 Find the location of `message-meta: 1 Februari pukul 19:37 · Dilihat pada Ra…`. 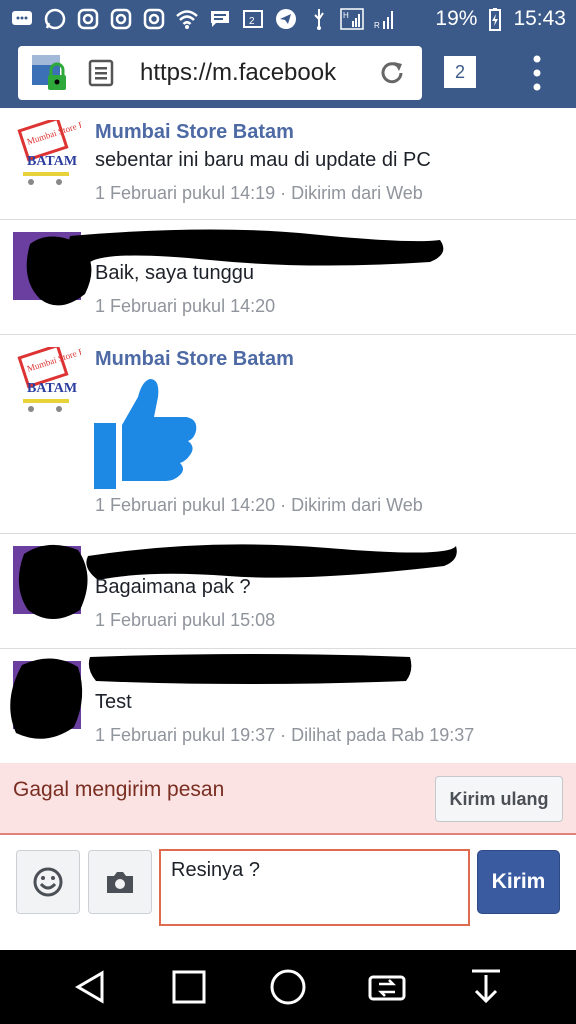

message-meta: 1 Februari pukul 19:37 · Dilihat pada Ra… is located at coordinates (285, 735).